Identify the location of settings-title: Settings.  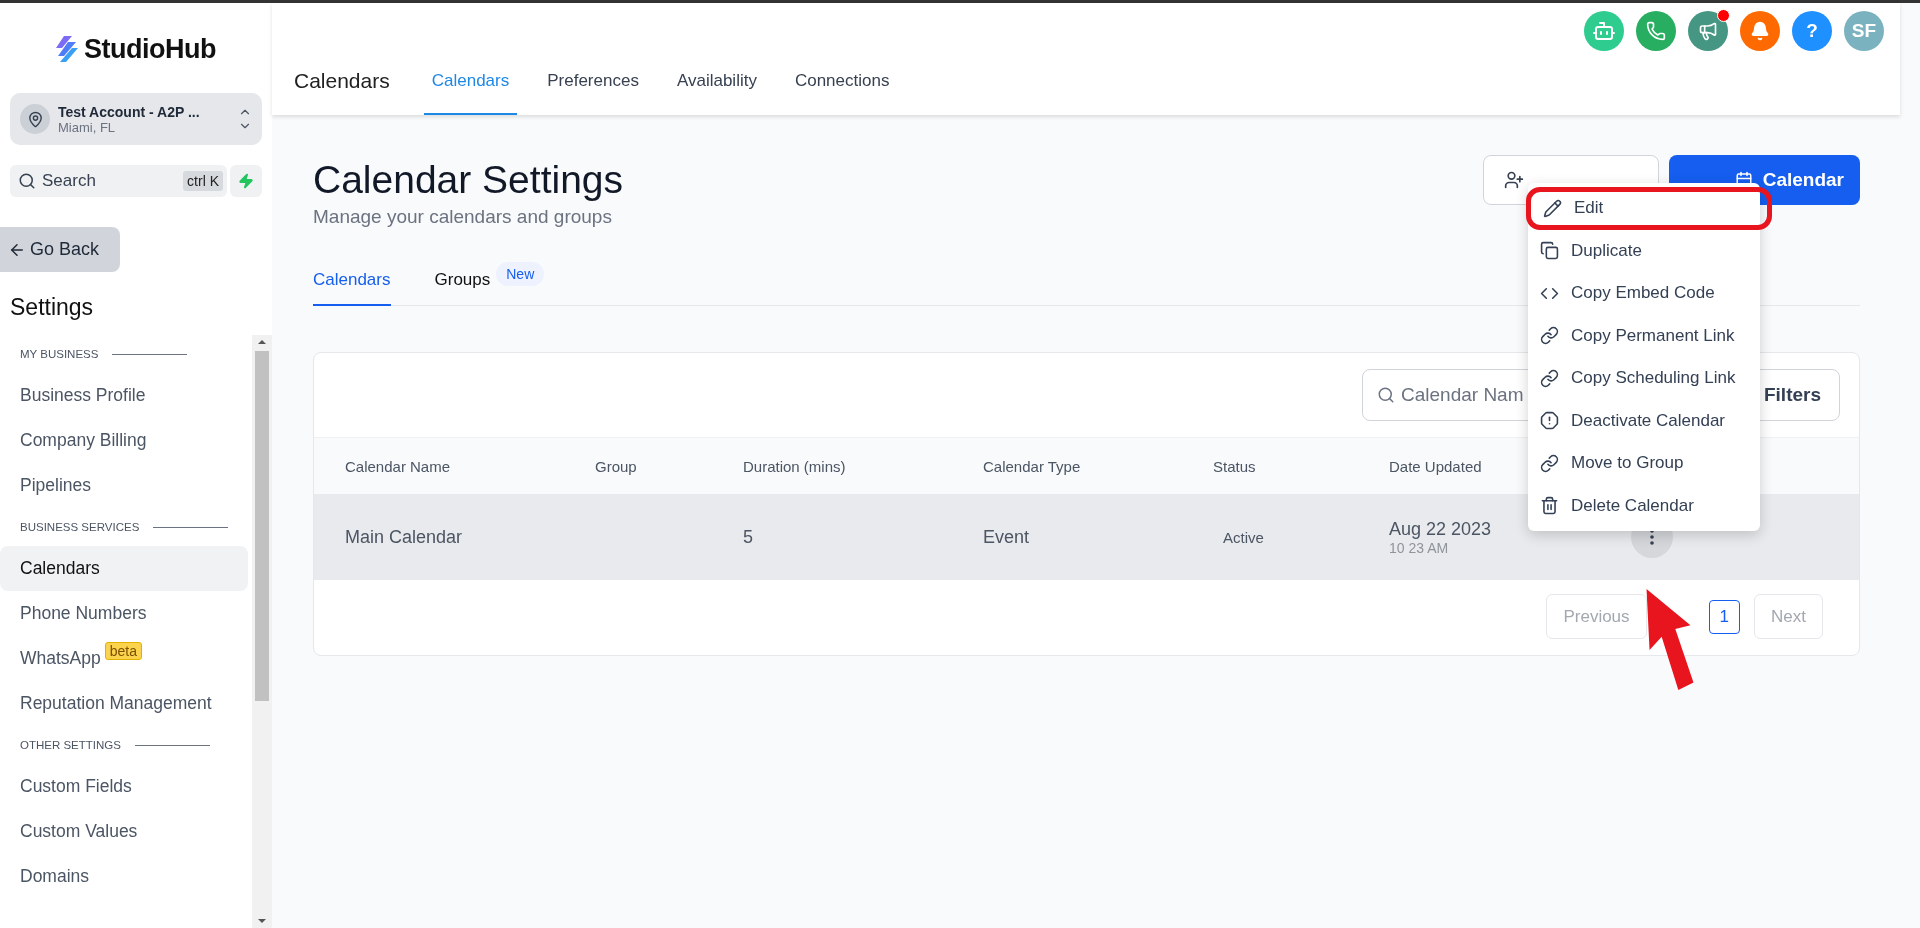
(52, 307).